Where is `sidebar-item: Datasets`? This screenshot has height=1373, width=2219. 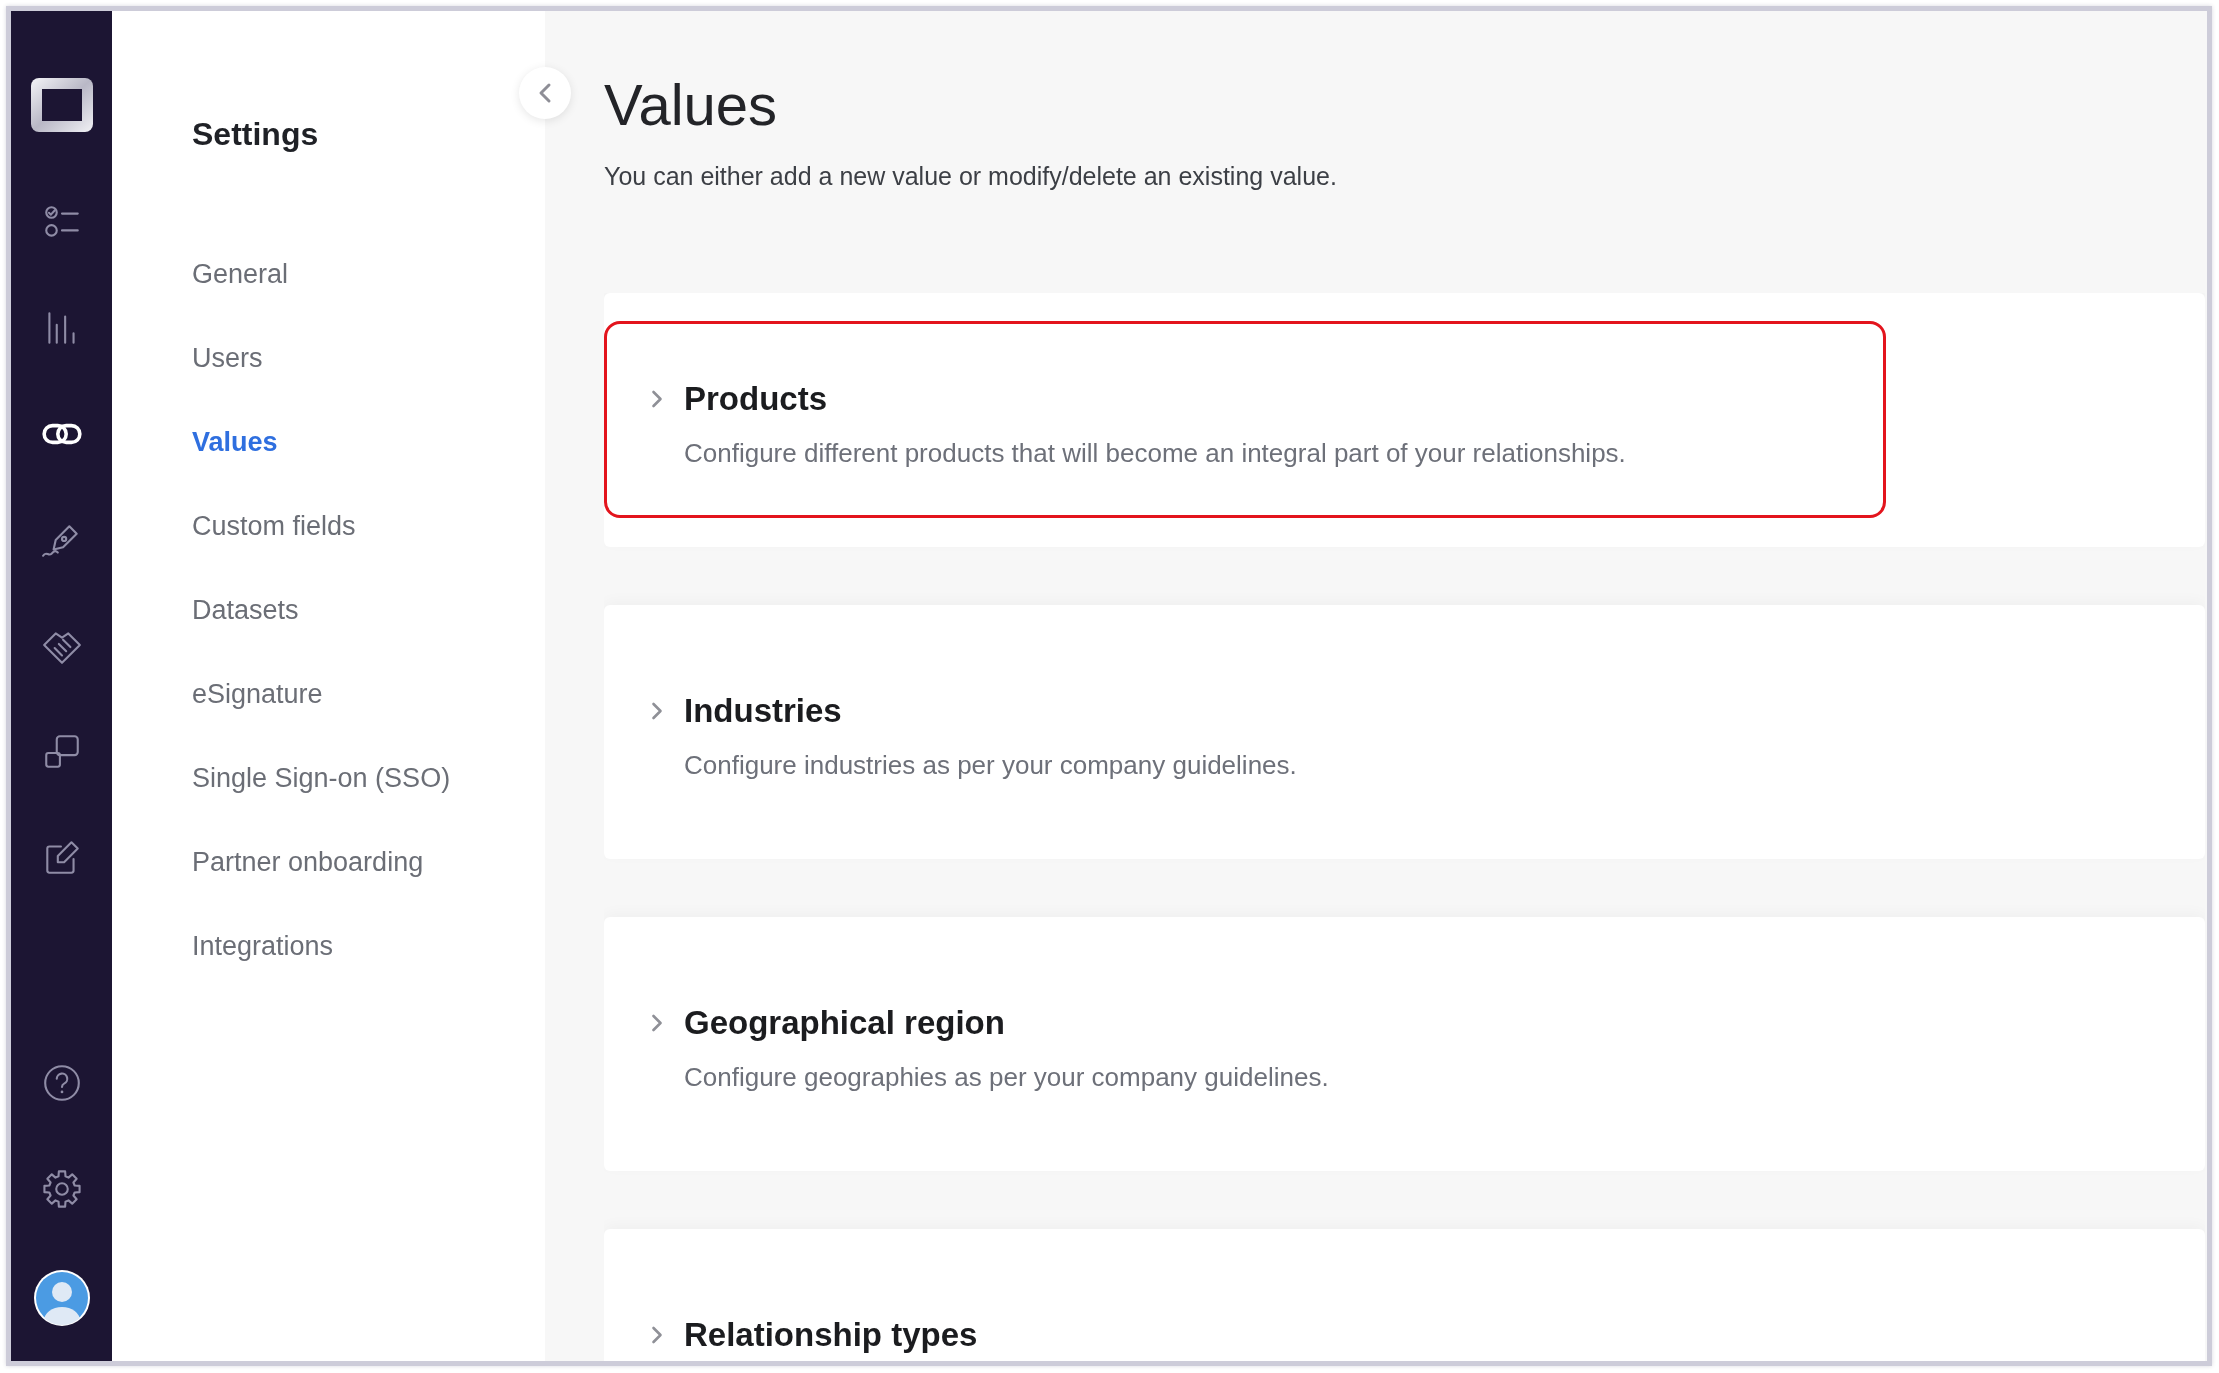
sidebar-item: Datasets is located at coordinates (245, 610).